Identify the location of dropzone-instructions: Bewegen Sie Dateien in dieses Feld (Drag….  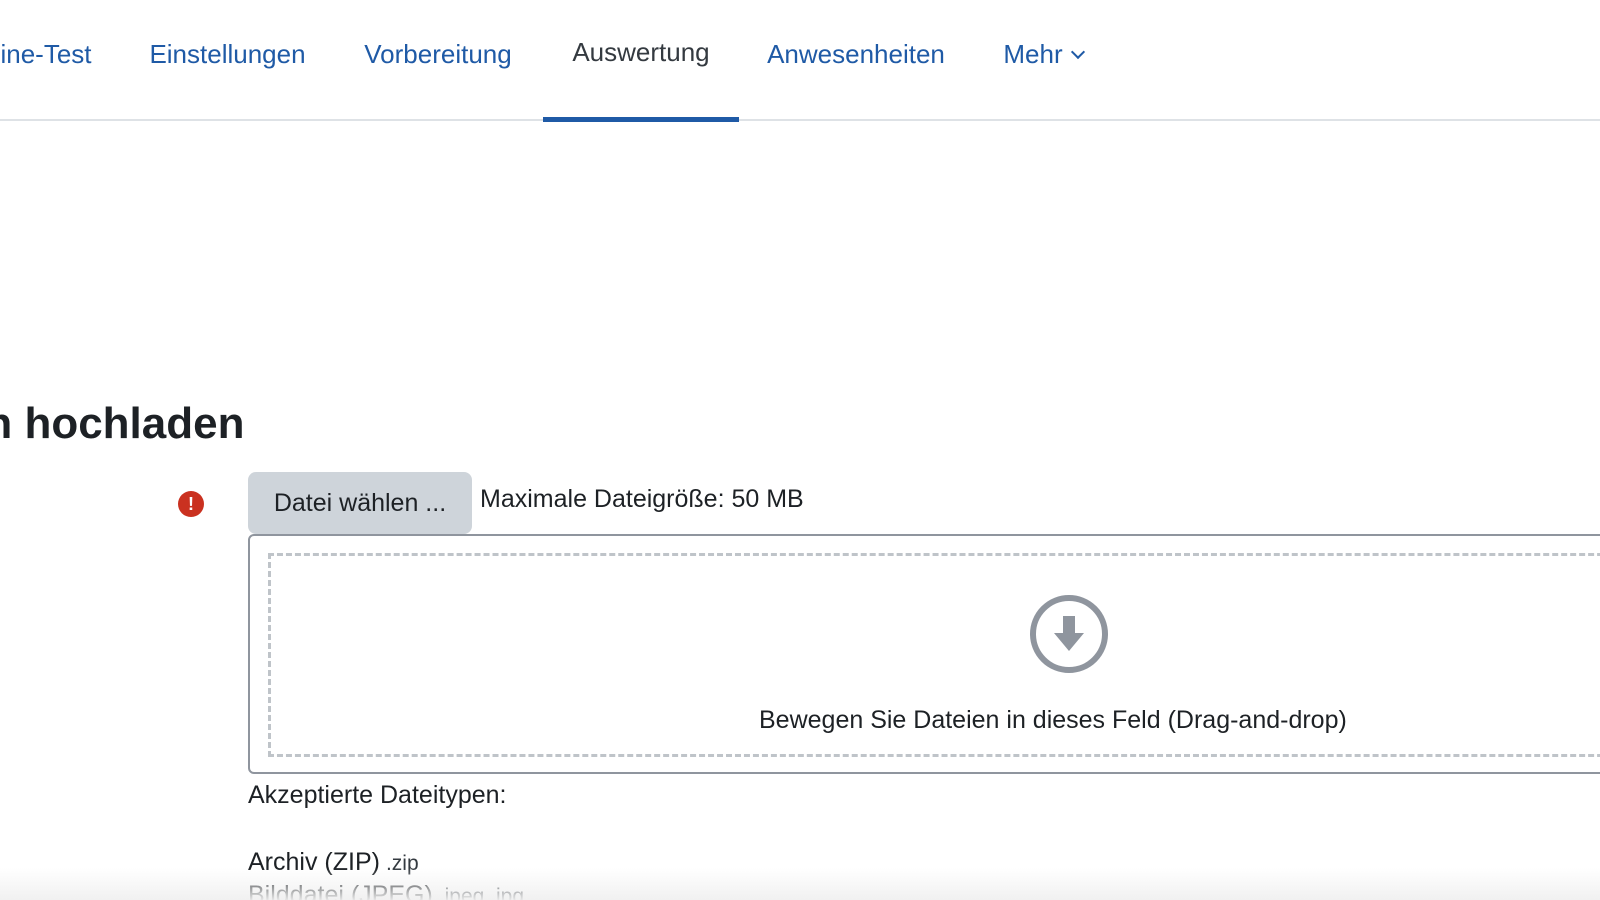
(1053, 720).